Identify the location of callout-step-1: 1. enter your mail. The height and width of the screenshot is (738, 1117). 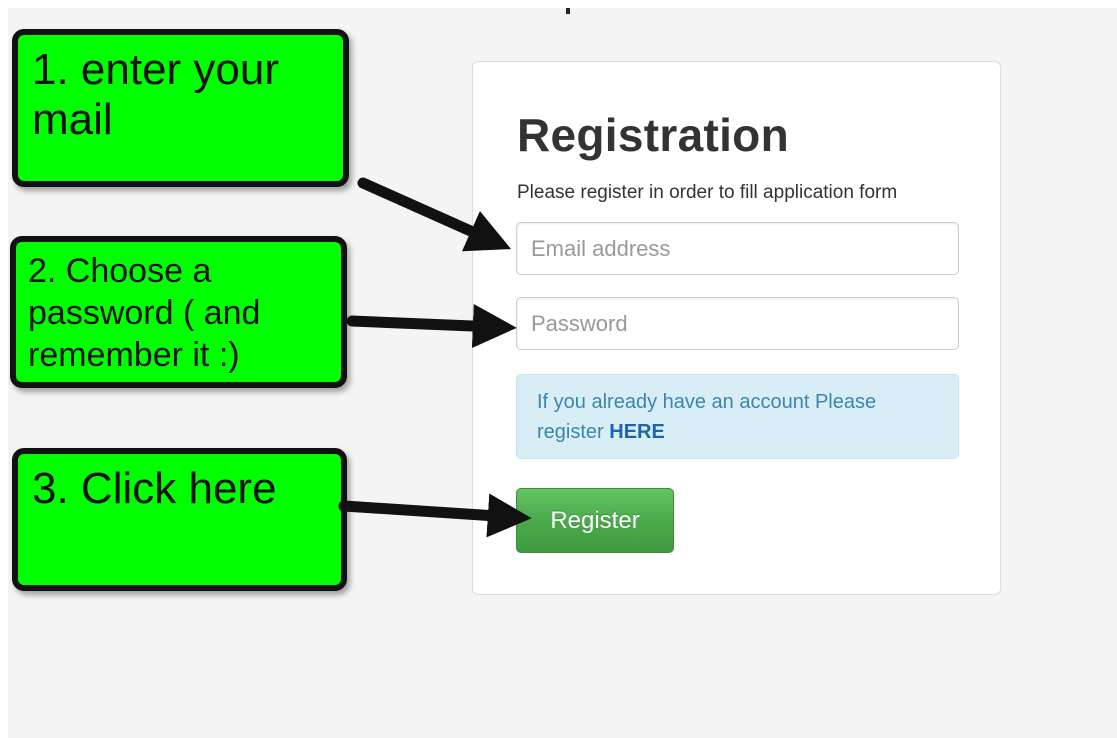
(180, 108).